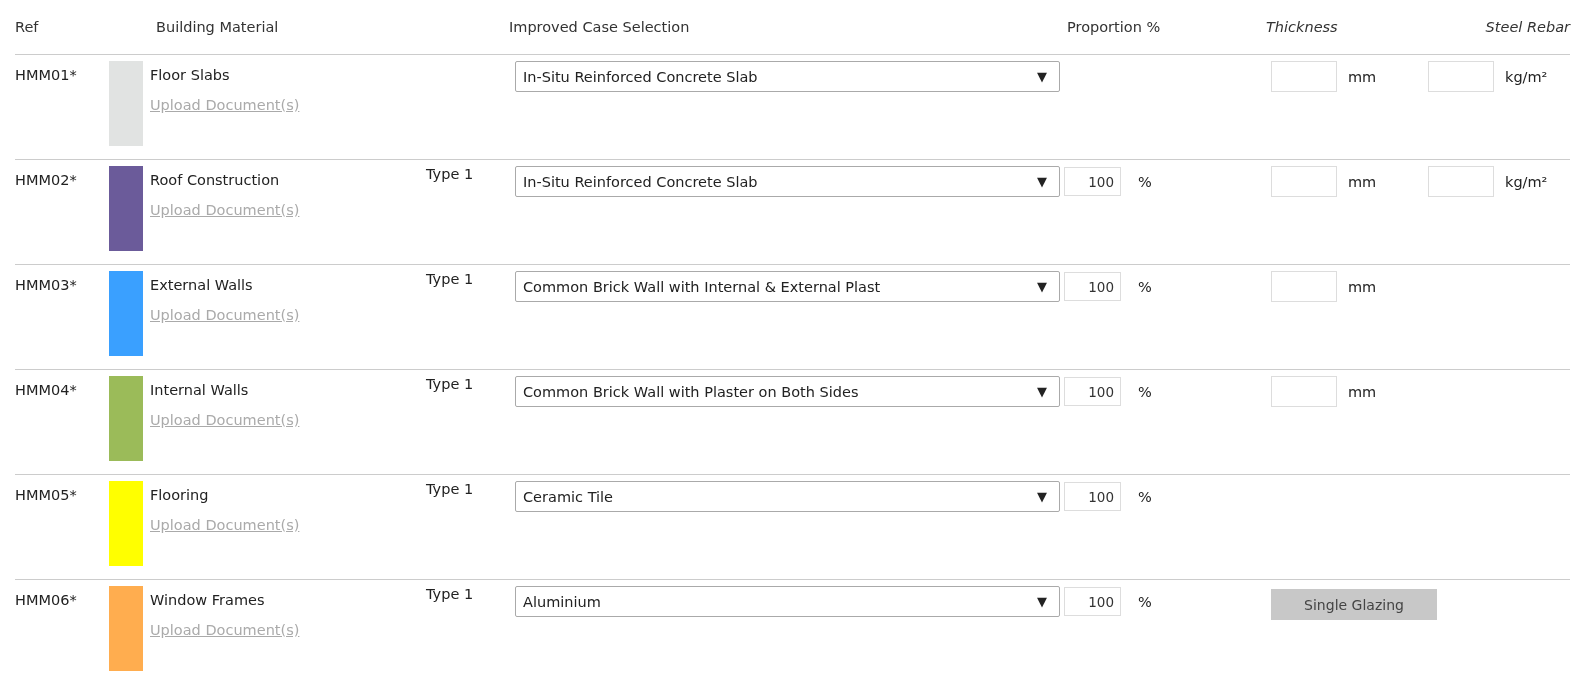 Image resolution: width=1593 pixels, height=679 pixels. Describe the element at coordinates (27, 27) in the screenshot. I see `column-header: Ref` at that location.